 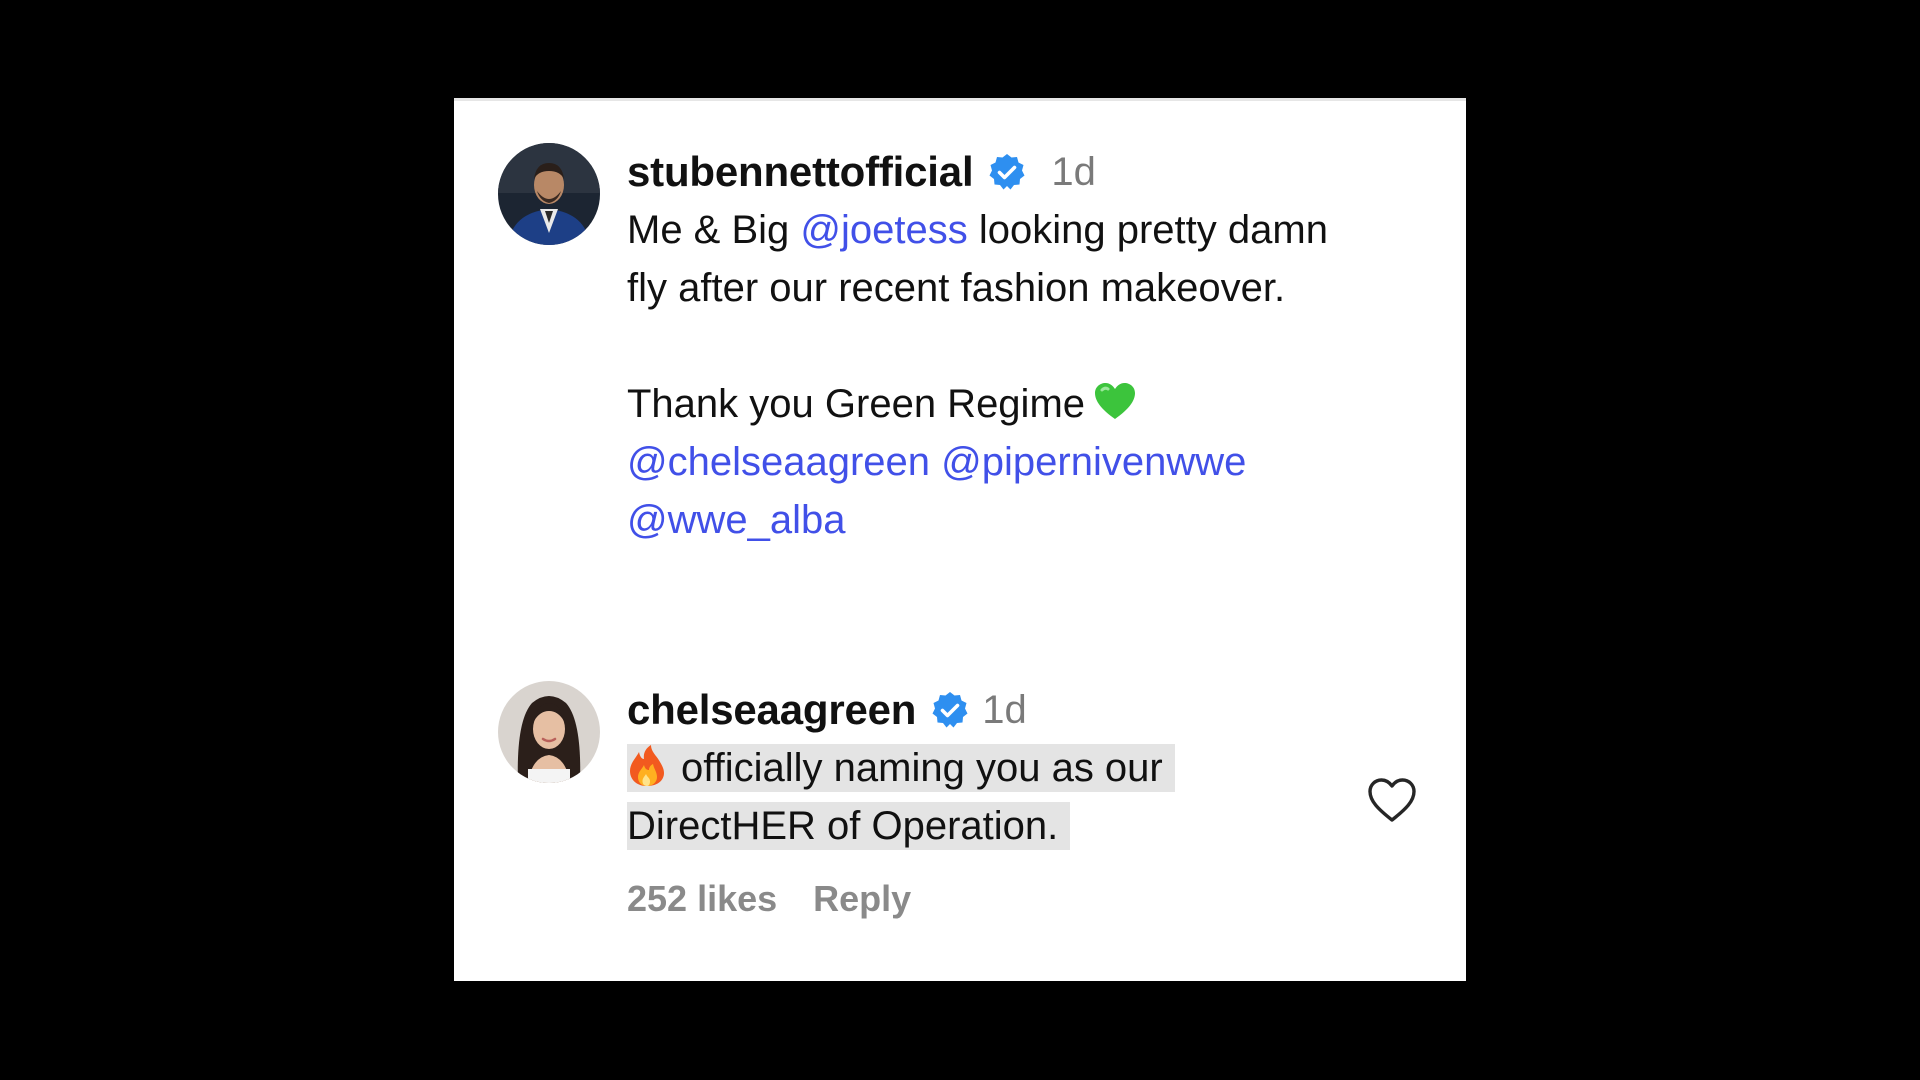 What do you see at coordinates (922, 768) in the screenshot?
I see `comment-text-part: officially naming you as our` at bounding box center [922, 768].